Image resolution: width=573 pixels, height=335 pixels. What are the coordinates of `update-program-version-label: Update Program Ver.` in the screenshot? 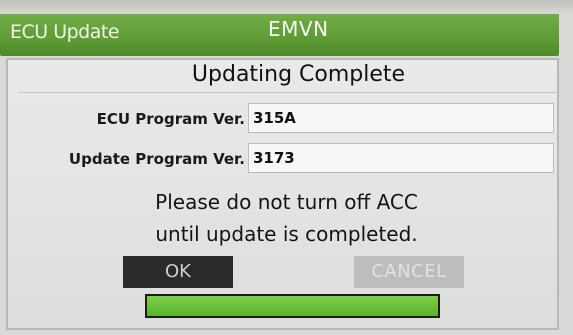 It's located at (156, 159).